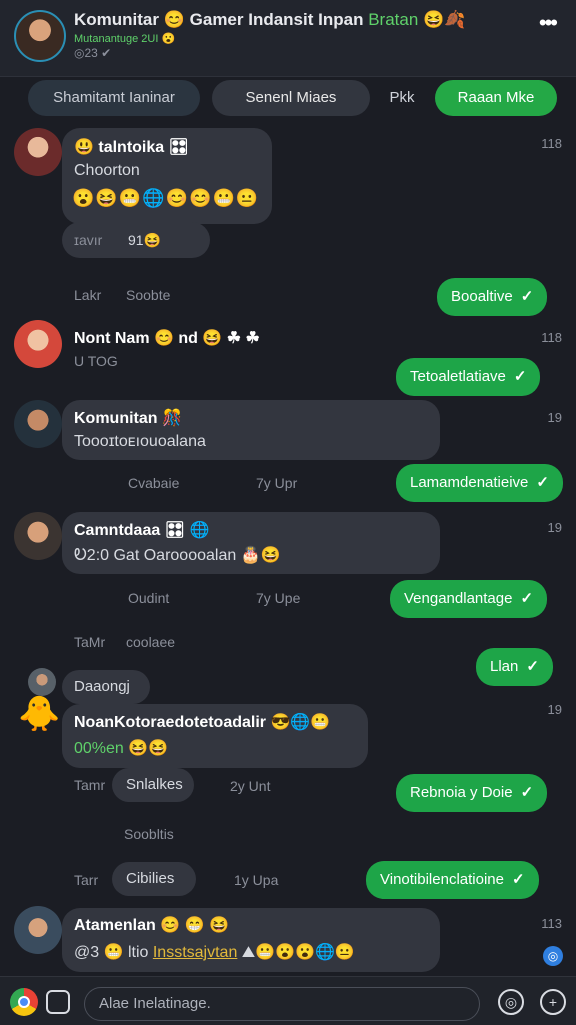  What do you see at coordinates (140, 441) in the screenshot?
I see `message-text: Toooɪtoᴇıouoalana` at bounding box center [140, 441].